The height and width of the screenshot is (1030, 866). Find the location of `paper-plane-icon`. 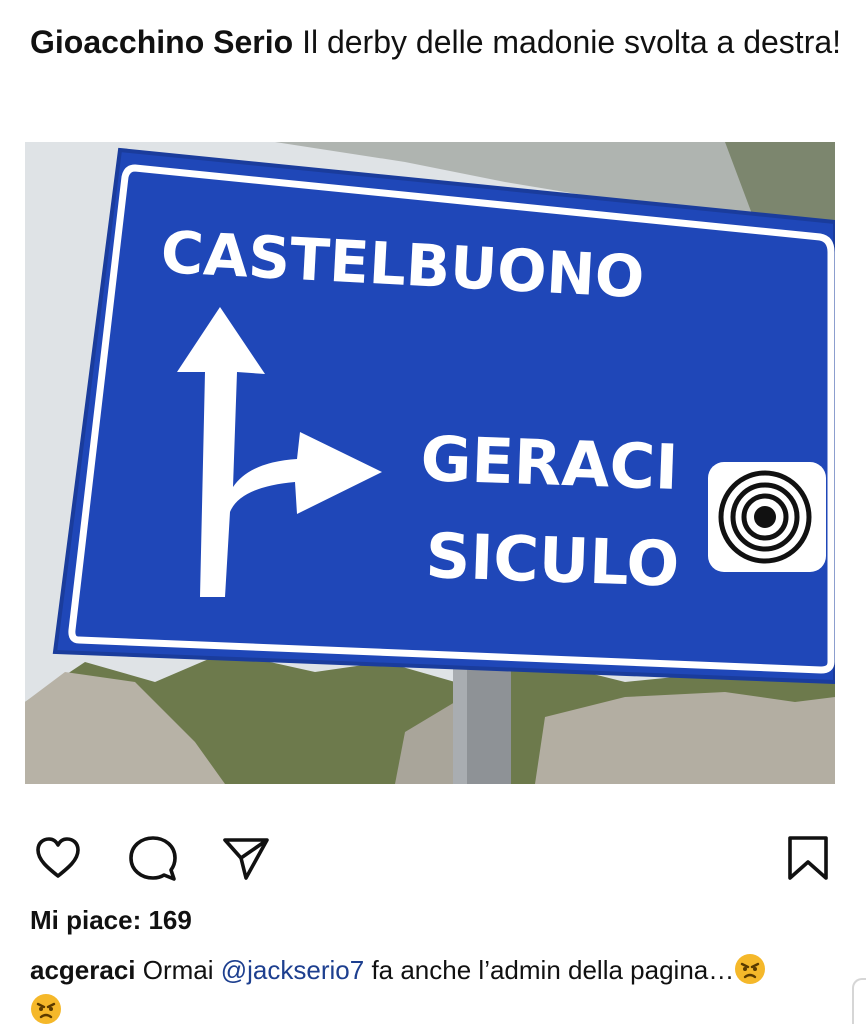

paper-plane-icon is located at coordinates (245, 858).